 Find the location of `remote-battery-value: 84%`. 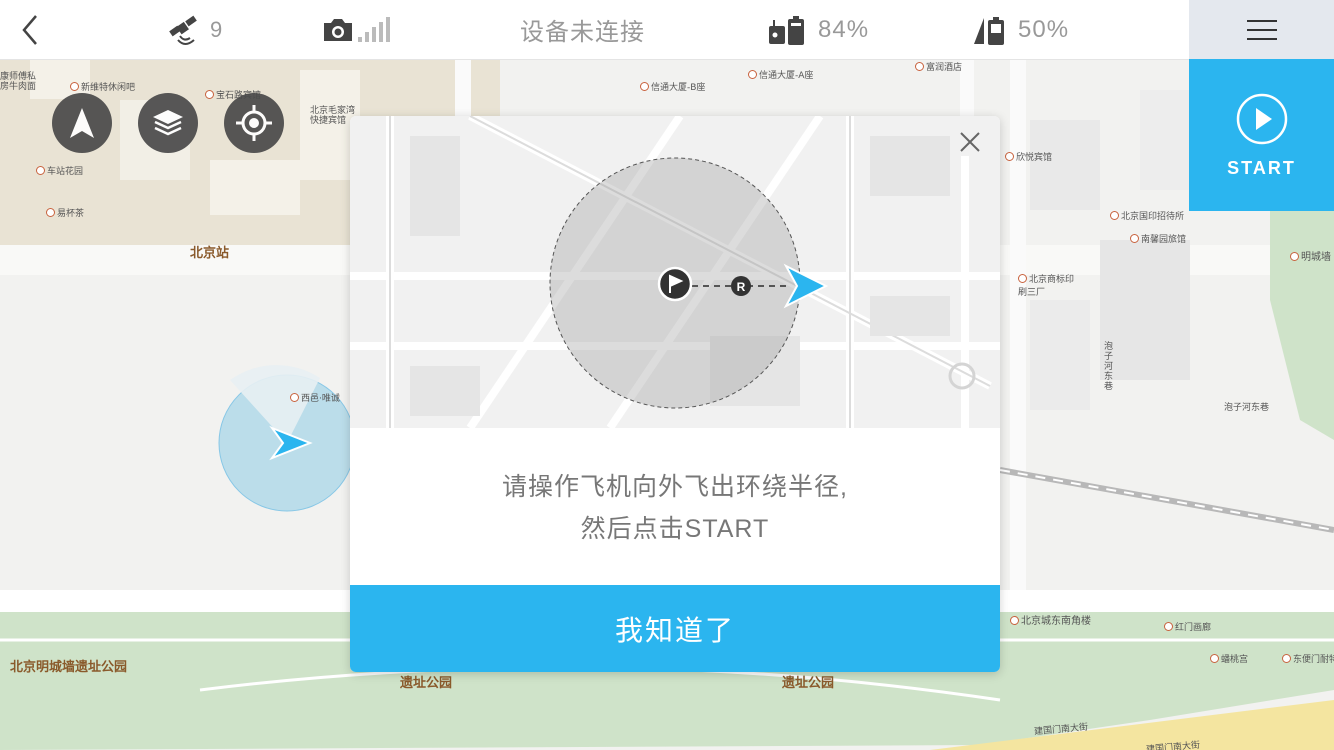

remote-battery-value: 84% is located at coordinates (844, 29).